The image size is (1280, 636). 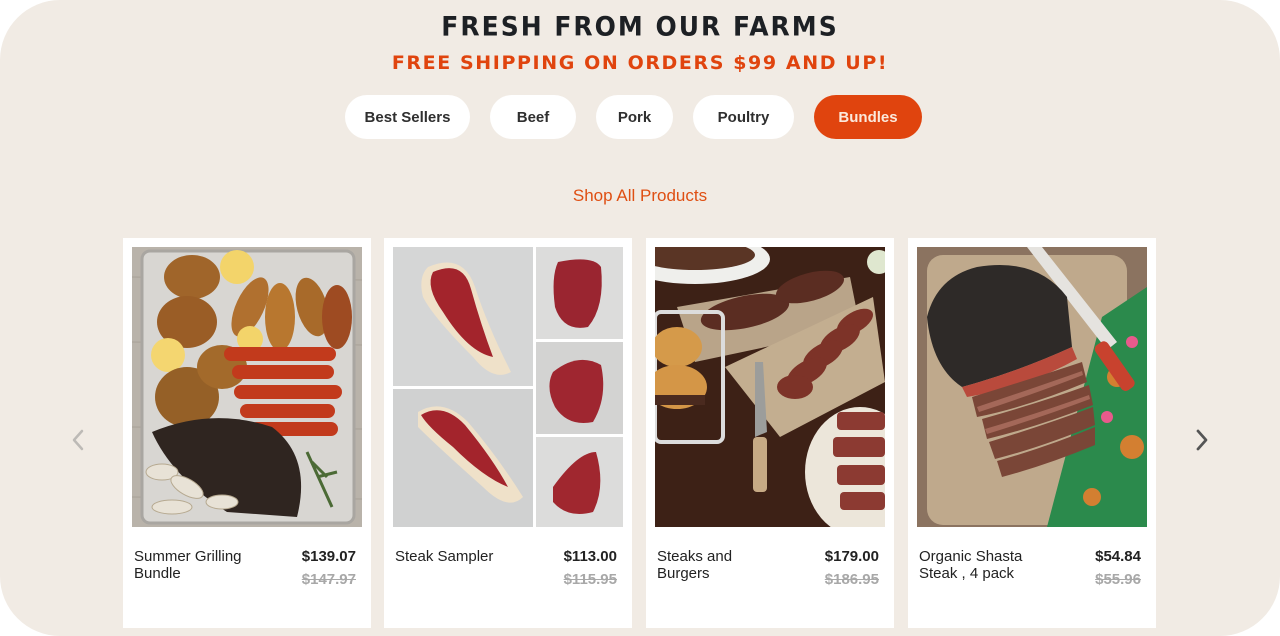 I want to click on product-original-price: $55.96, so click(x=1118, y=579).